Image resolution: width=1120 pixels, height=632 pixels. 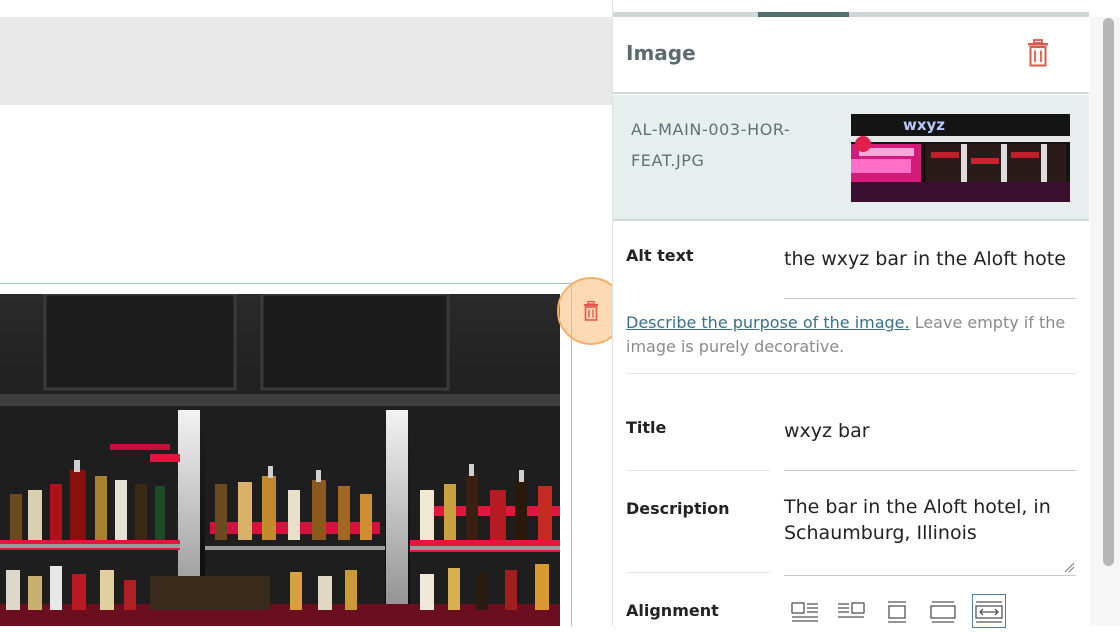 I want to click on image-thumbnail: wxyz, so click(x=960, y=158).